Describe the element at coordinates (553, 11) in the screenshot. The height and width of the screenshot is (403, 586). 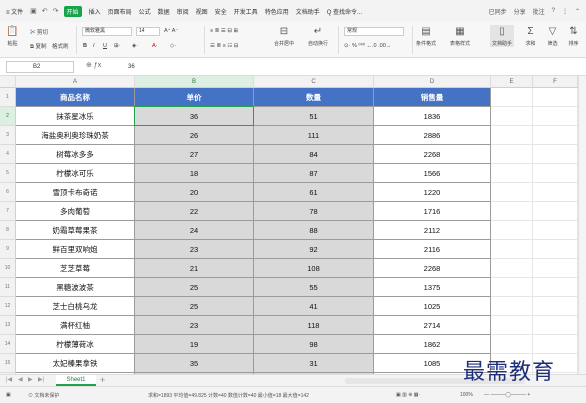
I see `help-icon: ?` at that location.